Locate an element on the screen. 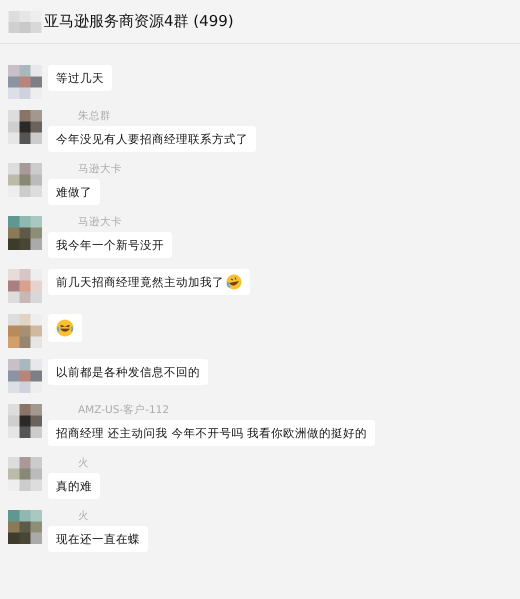 This screenshot has height=599, width=520. message-bubble: 招商经理 还主动问我 今年不开号吗 我看你欧洲做的挺好的 is located at coordinates (211, 433).